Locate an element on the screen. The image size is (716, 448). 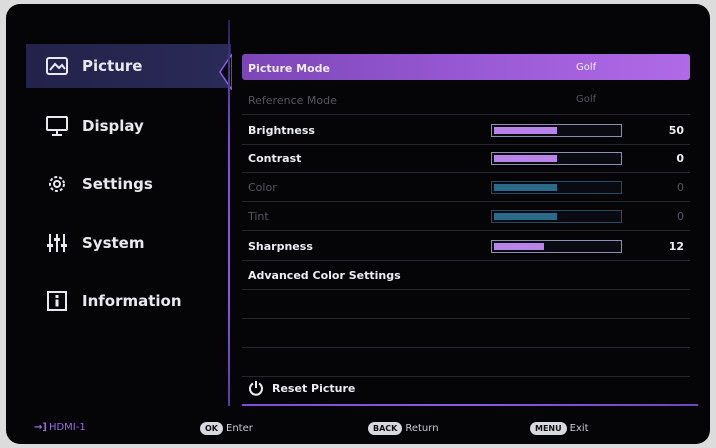
color-value: 0 is located at coordinates (680, 187).